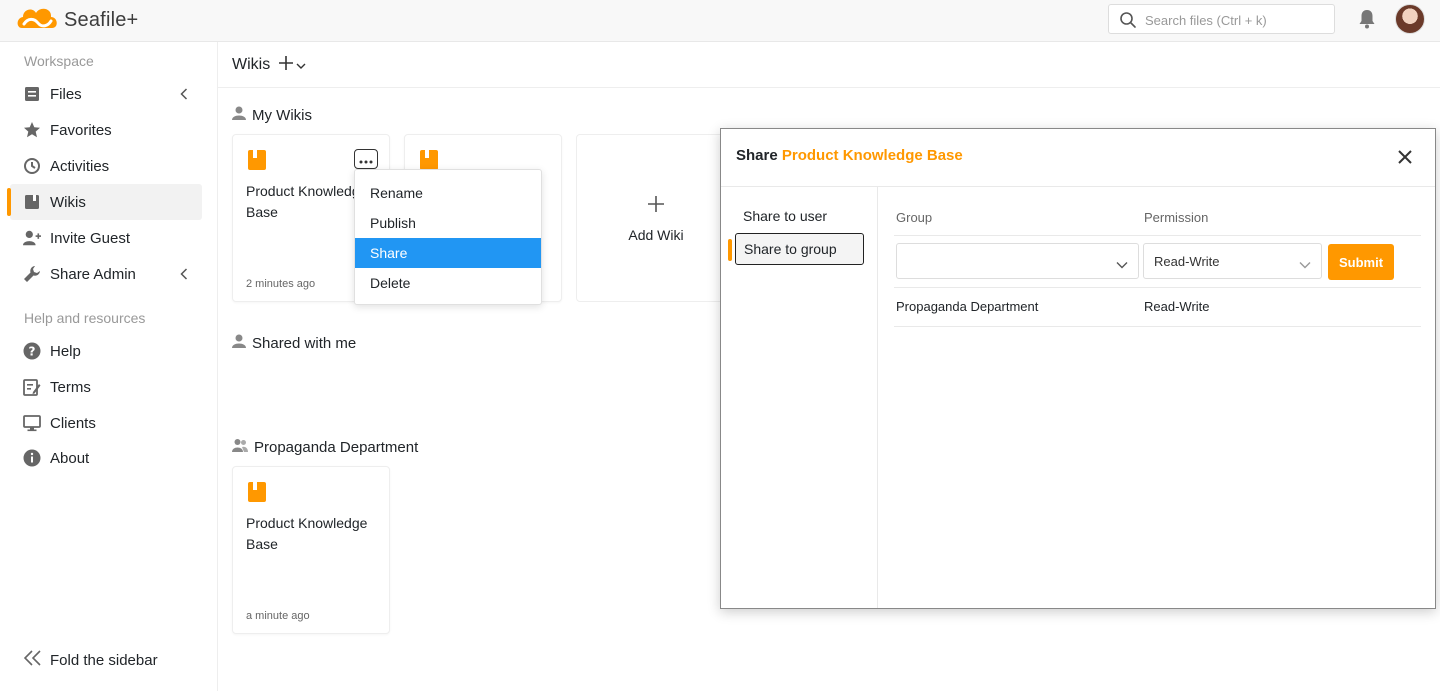  What do you see at coordinates (81, 130) in the screenshot?
I see `sidebar-item-label: Favorites` at bounding box center [81, 130].